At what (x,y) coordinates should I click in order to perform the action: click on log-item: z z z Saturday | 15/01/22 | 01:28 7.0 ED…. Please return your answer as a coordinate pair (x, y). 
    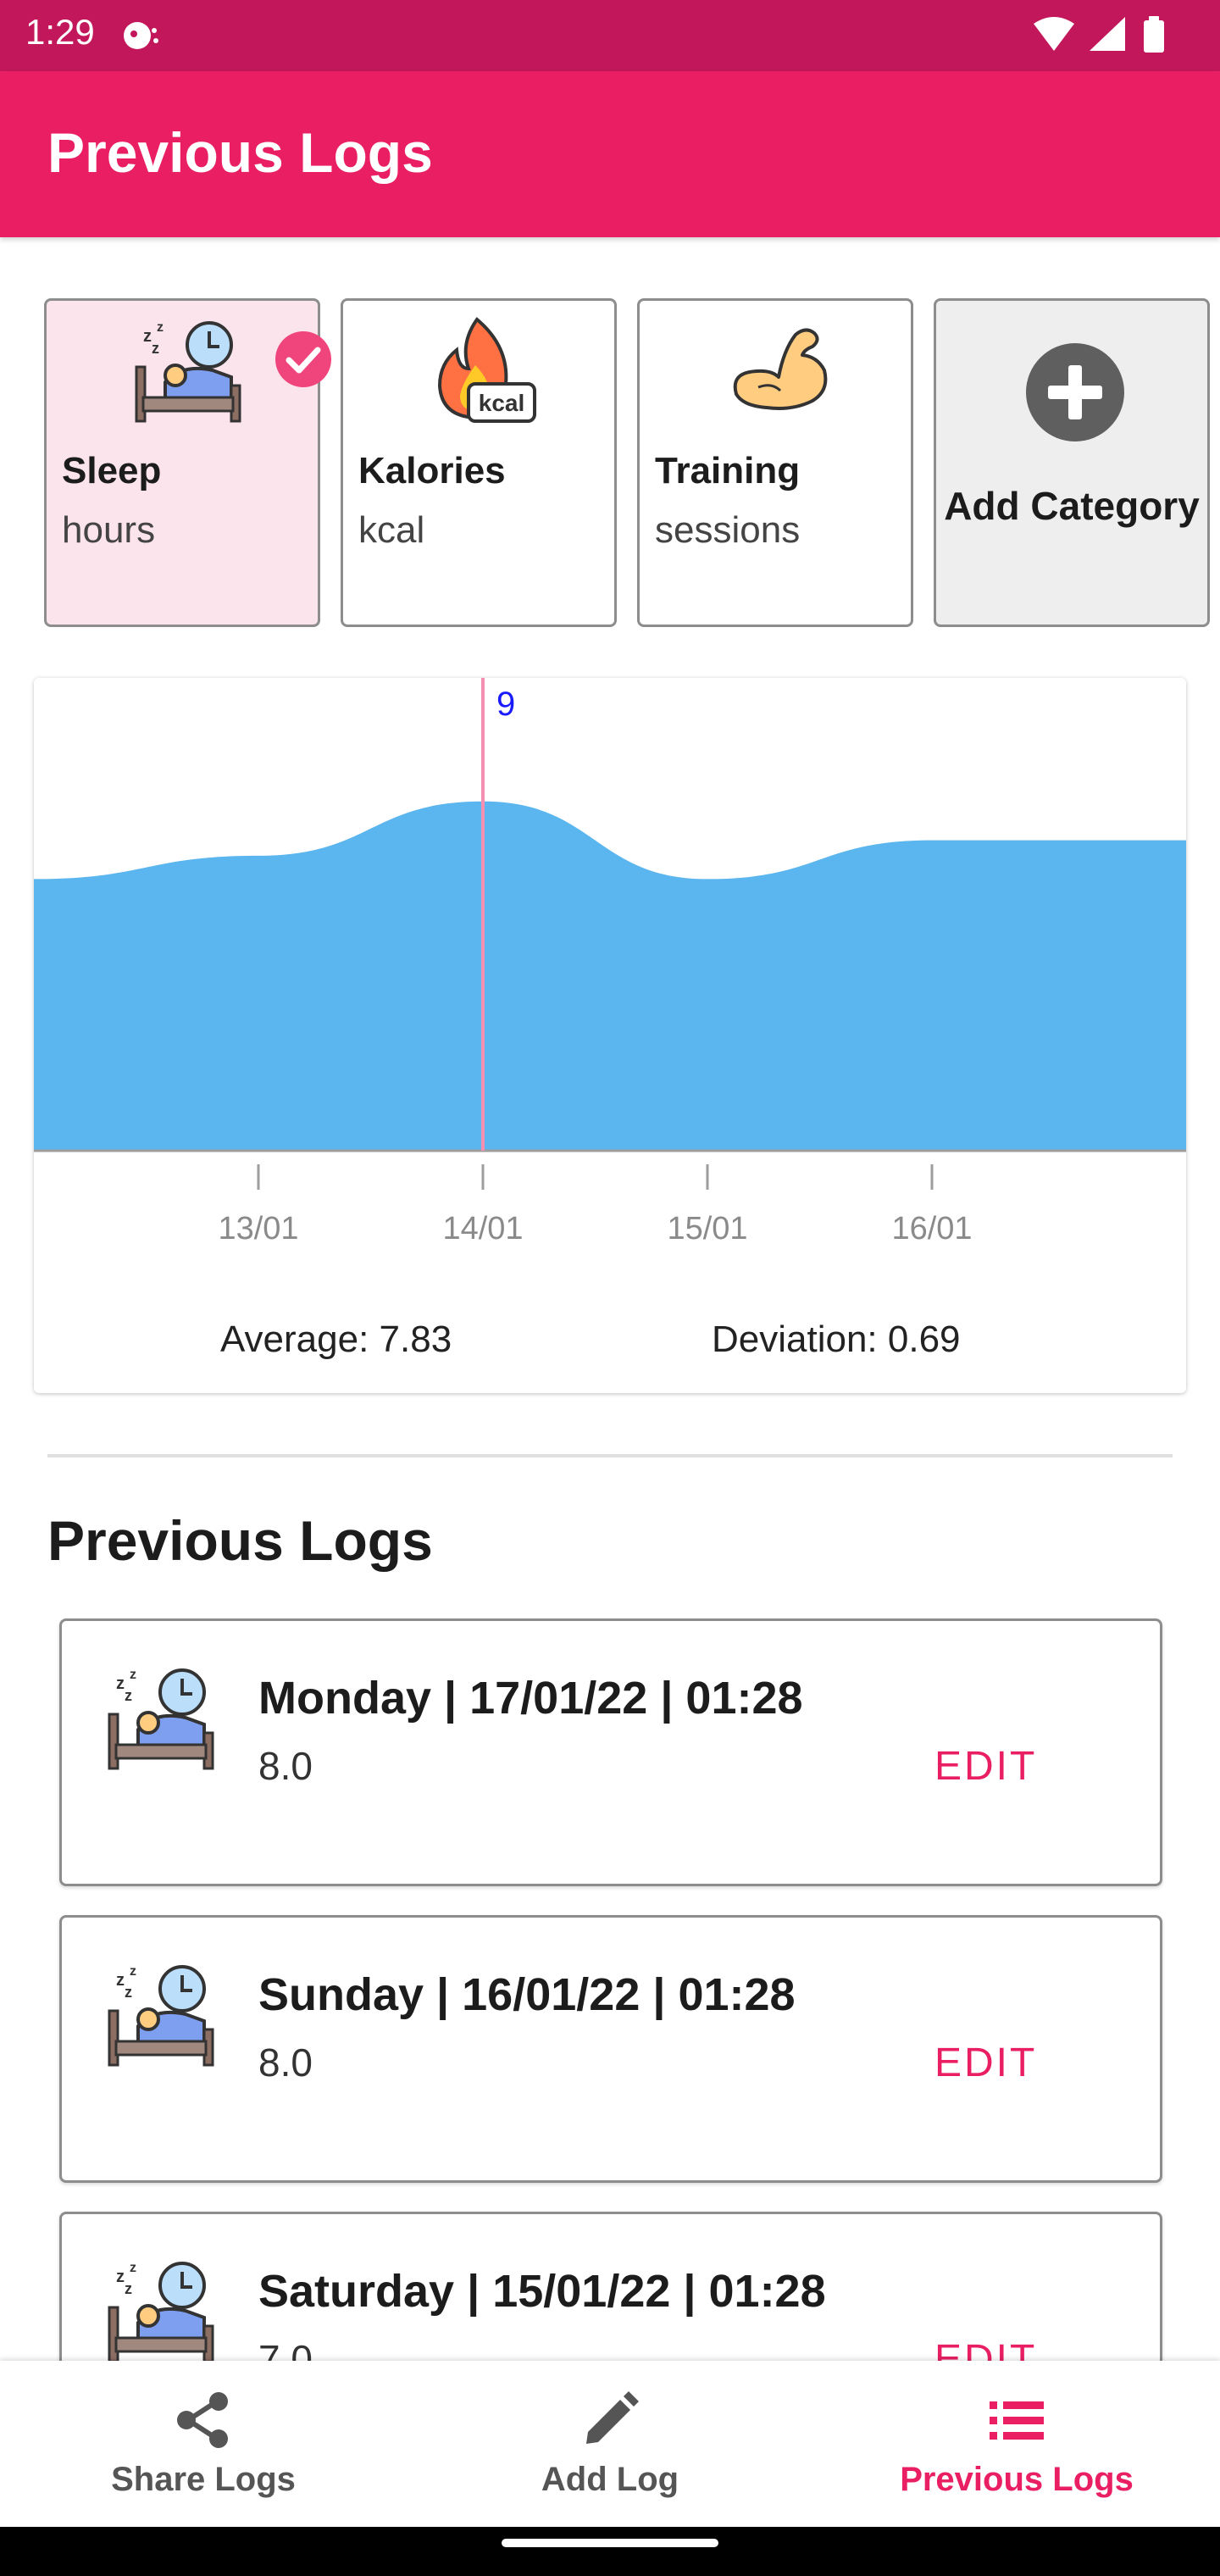
    Looking at the image, I should click on (610, 2286).